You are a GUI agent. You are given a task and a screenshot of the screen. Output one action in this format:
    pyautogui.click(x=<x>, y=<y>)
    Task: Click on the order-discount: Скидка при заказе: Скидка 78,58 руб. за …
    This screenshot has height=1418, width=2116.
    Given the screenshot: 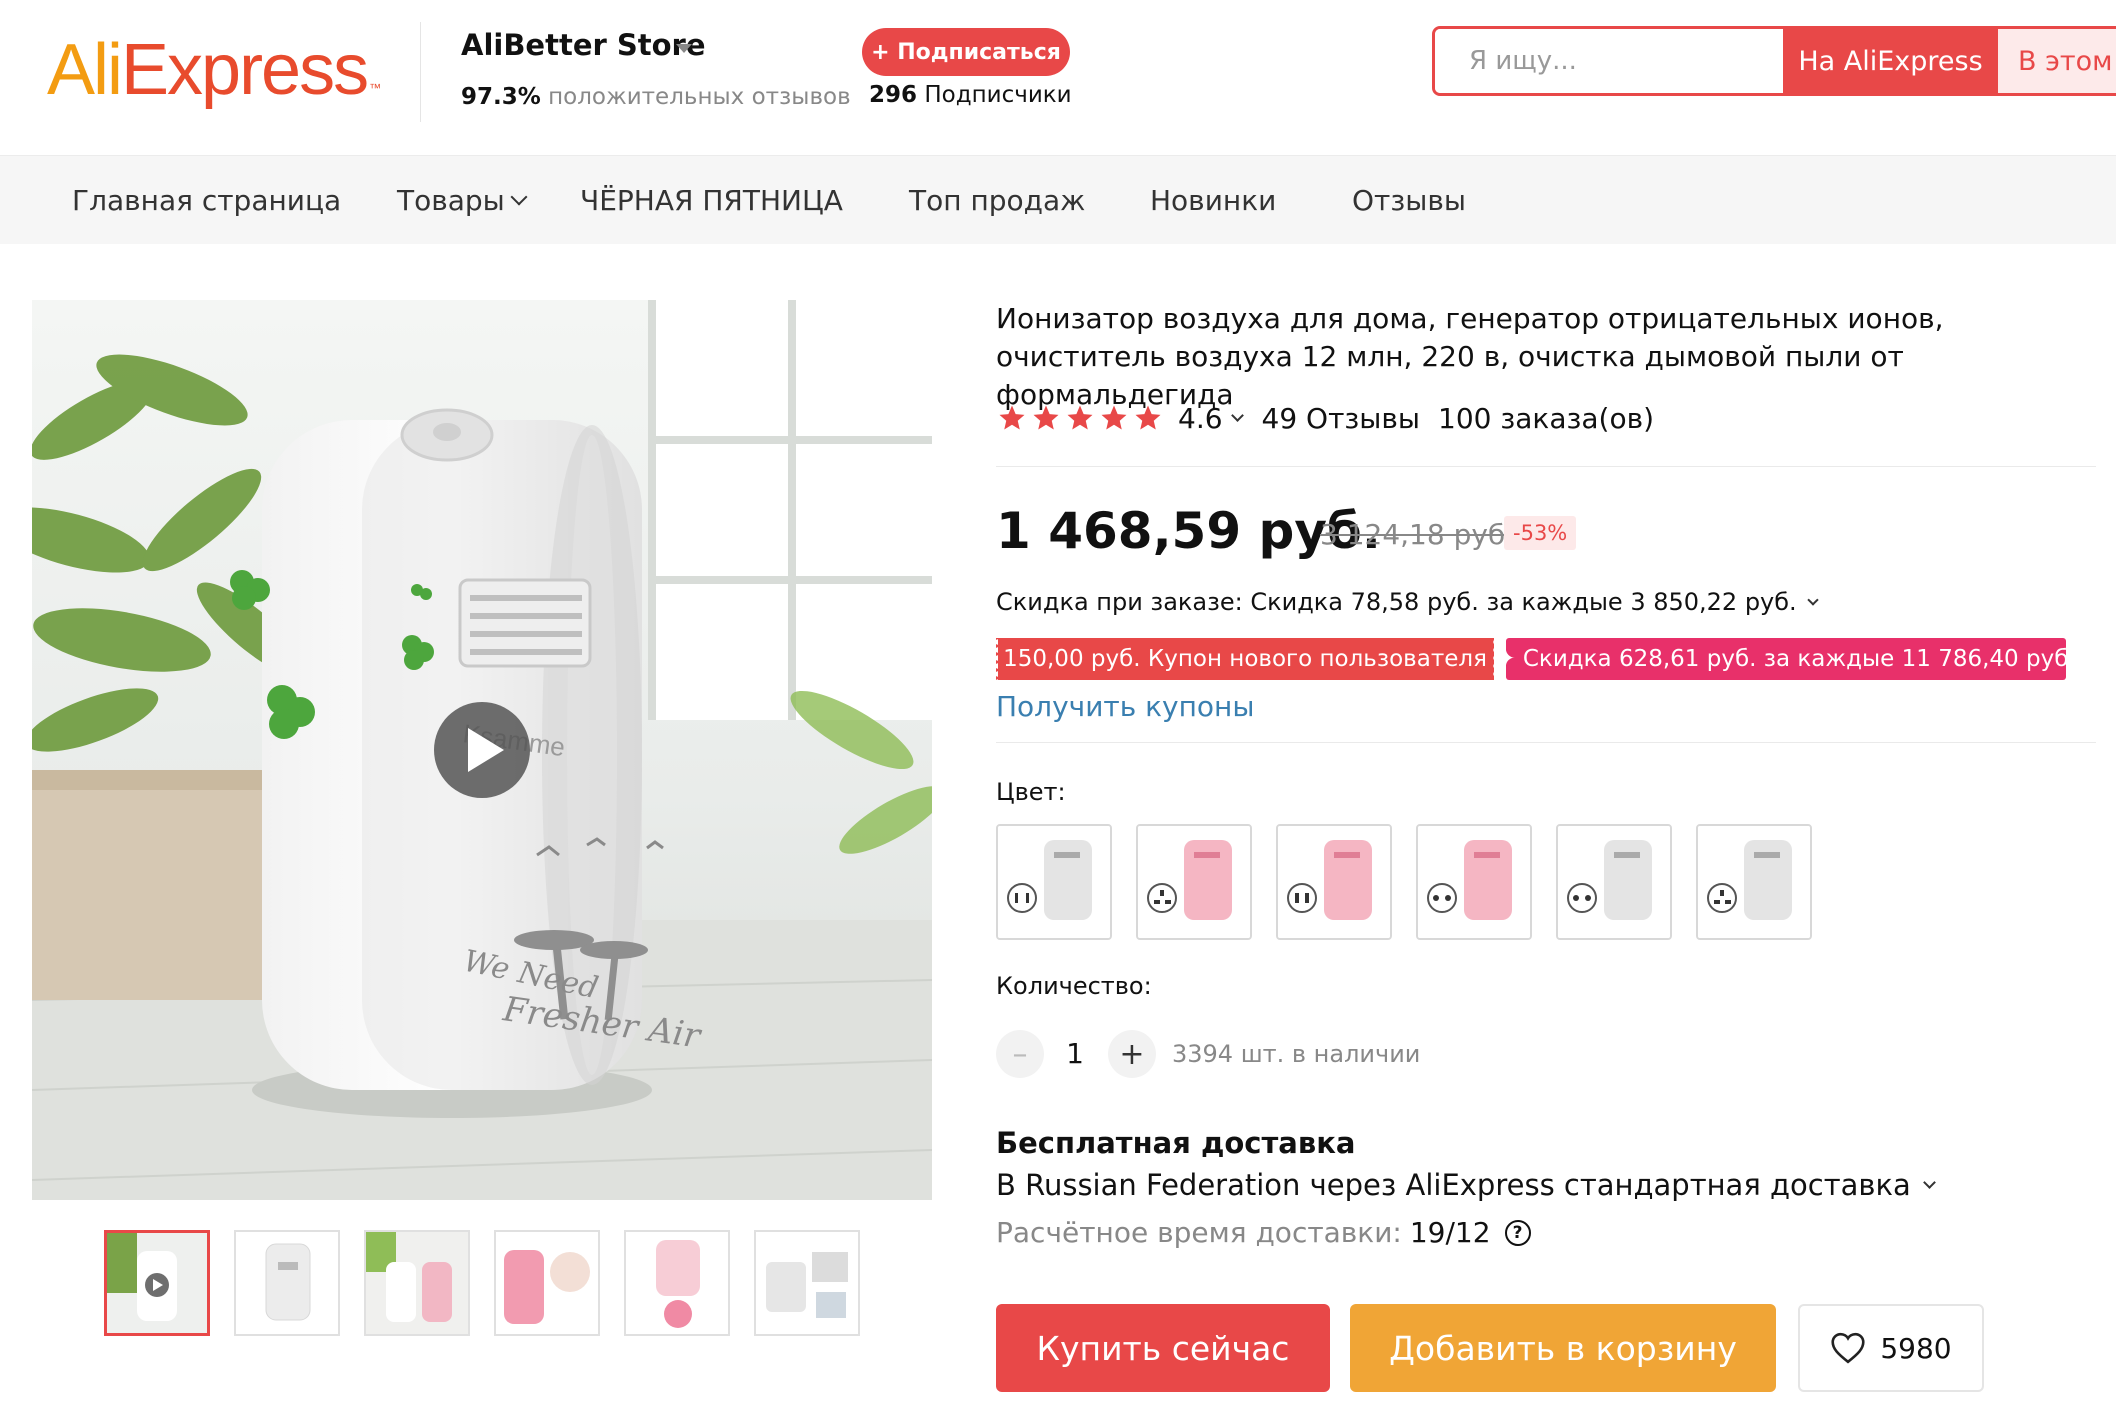 What is the action you would take?
    pyautogui.click(x=1407, y=602)
    